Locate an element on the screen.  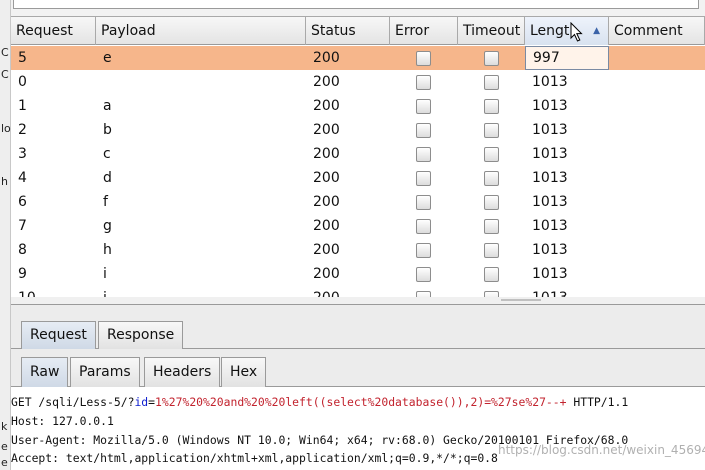
tab-response: Response is located at coordinates (141, 335).